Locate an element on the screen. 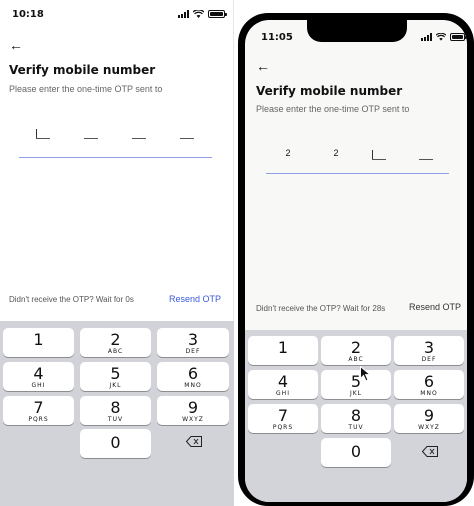 This screenshot has height=506, width=474. status-time: 10:18 is located at coordinates (28, 14).